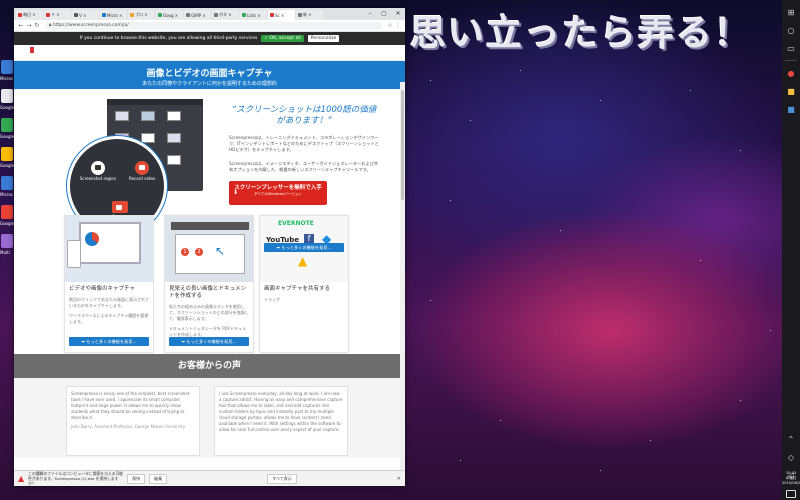 This screenshot has height=500, width=800. What do you see at coordinates (113, 15) in the screenshot?
I see `browser-tab: Micro ×` at bounding box center [113, 15].